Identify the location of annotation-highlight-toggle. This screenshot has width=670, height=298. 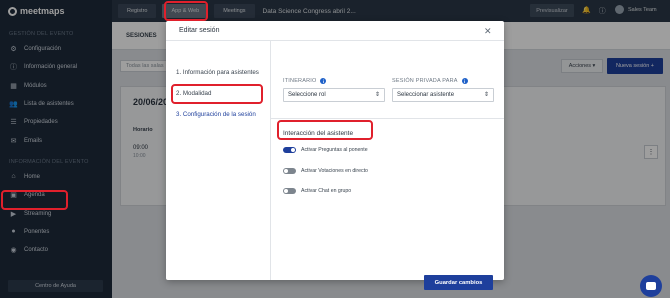
(325, 130).